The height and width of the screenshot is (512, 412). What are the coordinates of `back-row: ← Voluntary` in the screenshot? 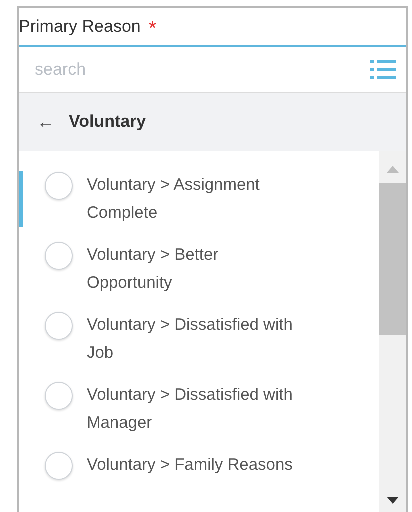 It's located at (212, 122).